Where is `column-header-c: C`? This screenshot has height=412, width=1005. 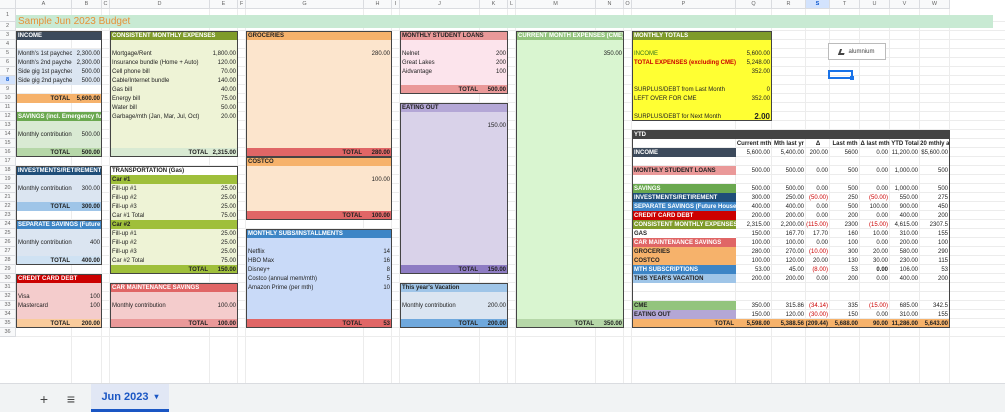 column-header-c: C is located at coordinates (106, 4).